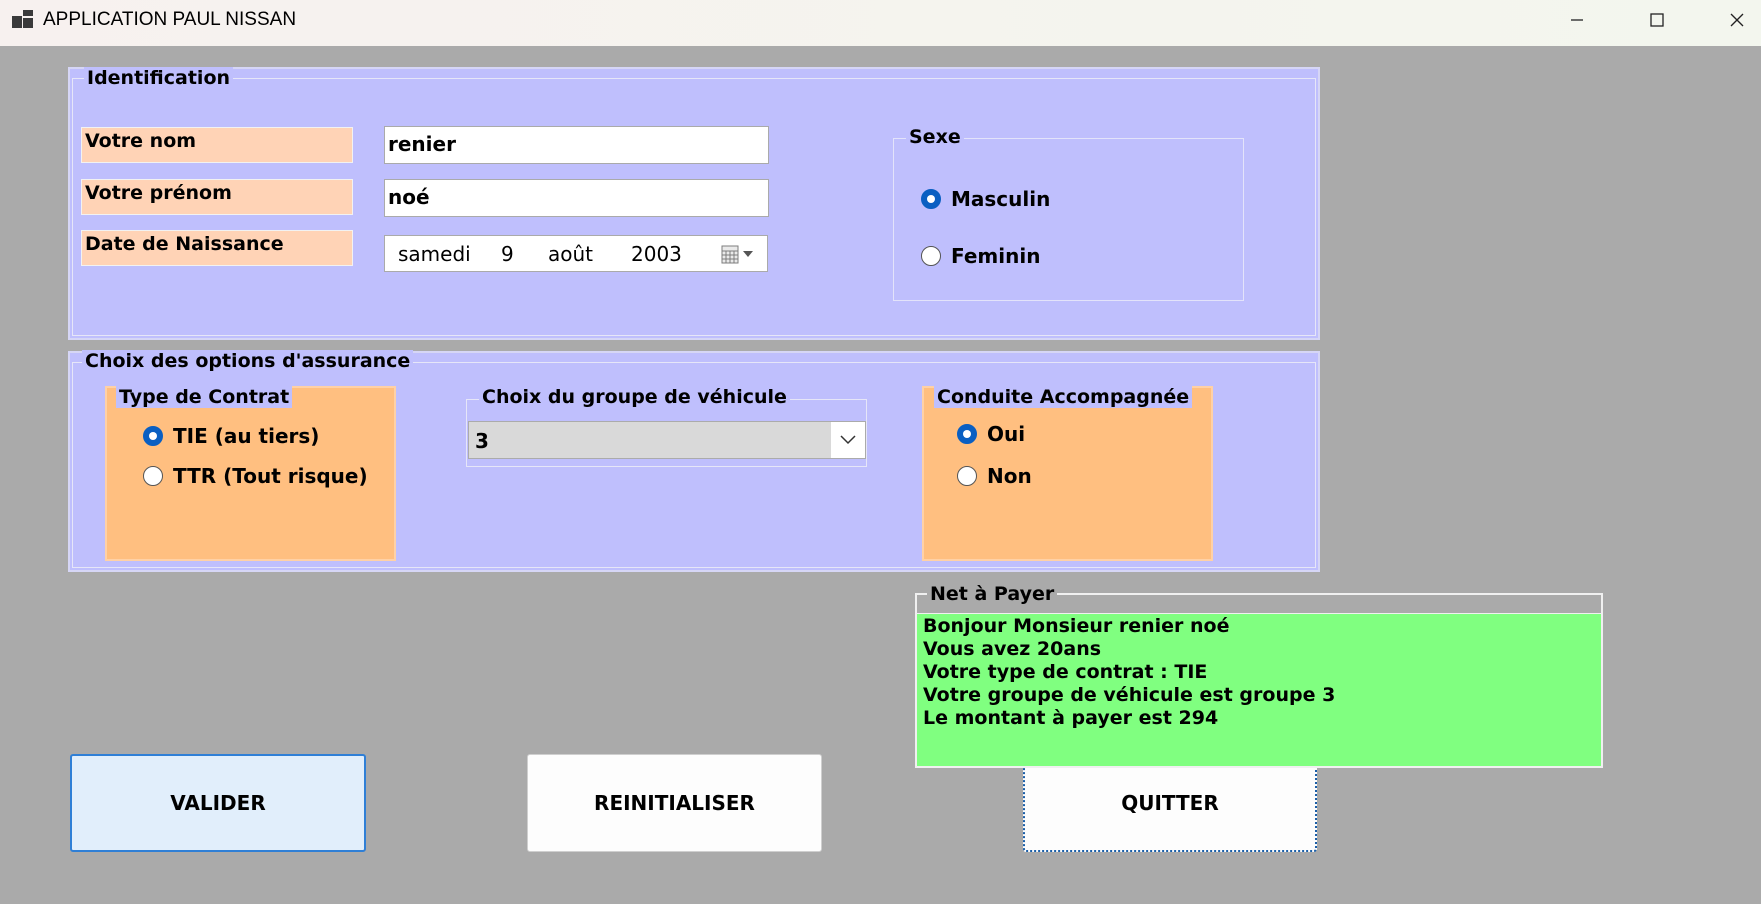 Image resolution: width=1761 pixels, height=904 pixels. I want to click on minimize-button, so click(1577, 20).